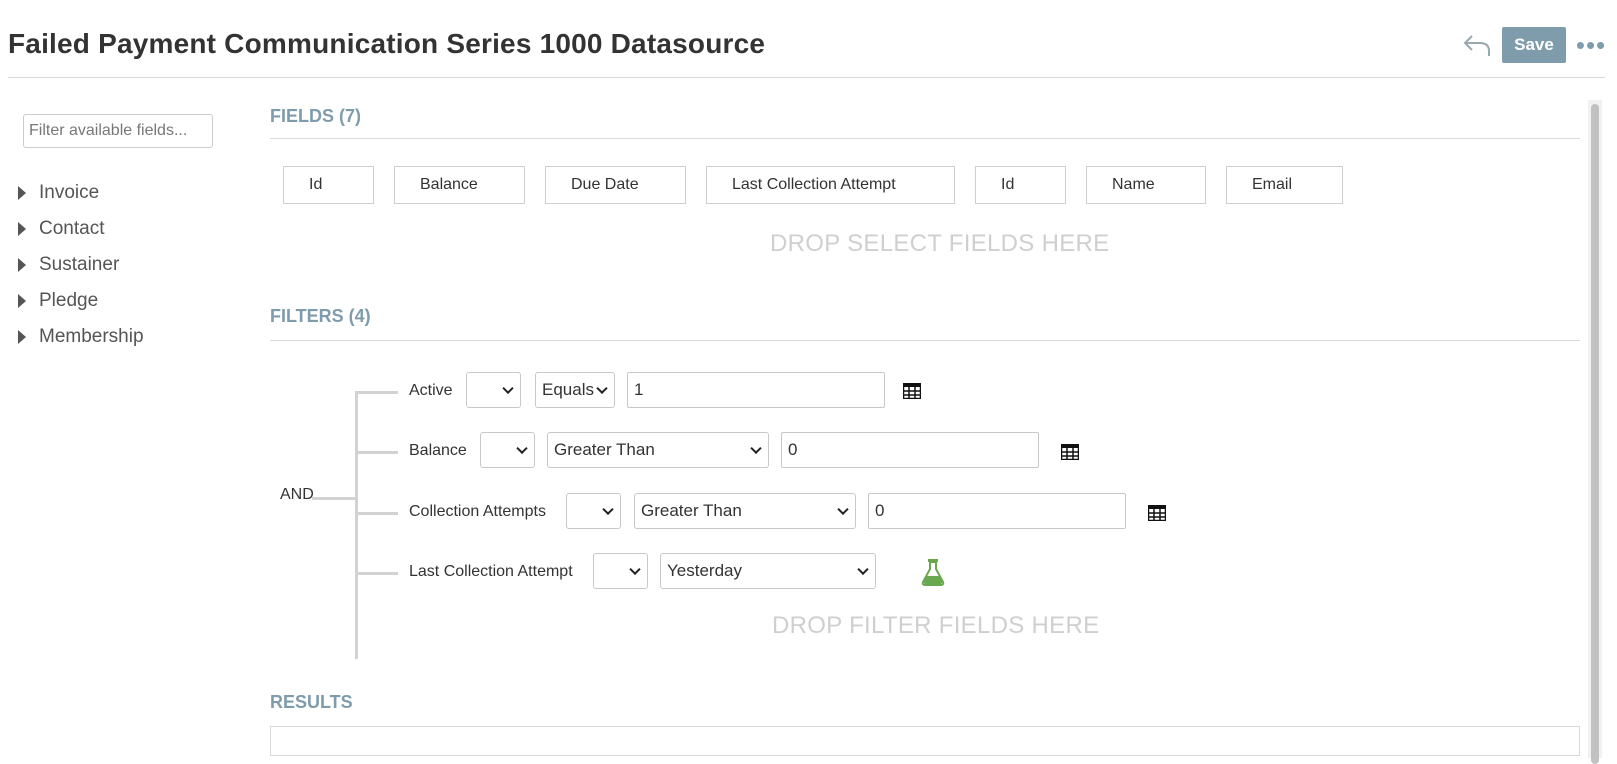 Image resolution: width=1617 pixels, height=764 pixels. What do you see at coordinates (311, 702) in the screenshot?
I see `results-section-title: RESULTS` at bounding box center [311, 702].